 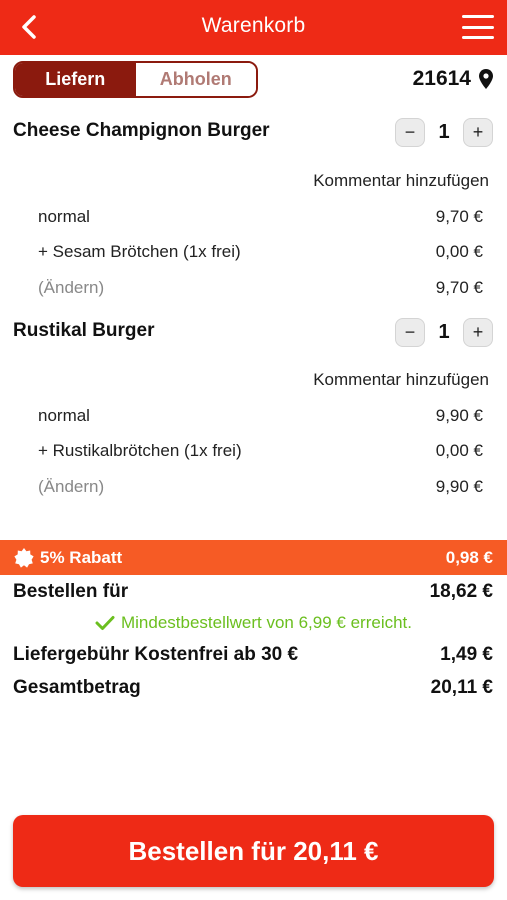 I want to click on min-order-status: Mindestbestellwert von 6,99 € erreicht., so click(x=253, y=623).